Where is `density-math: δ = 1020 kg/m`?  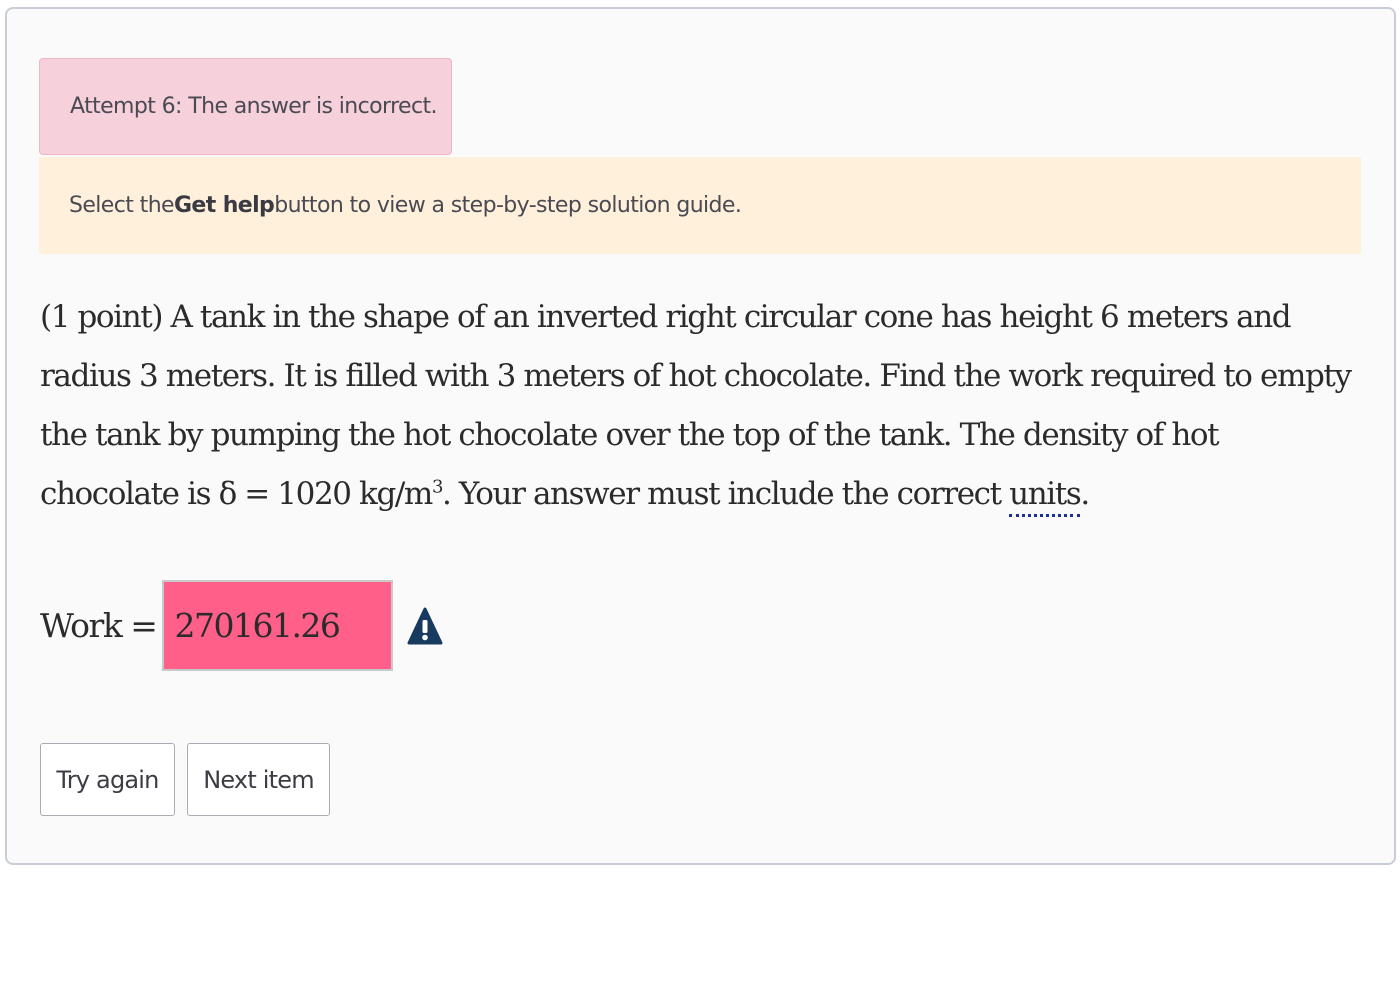 density-math: δ = 1020 kg/m is located at coordinates (326, 494).